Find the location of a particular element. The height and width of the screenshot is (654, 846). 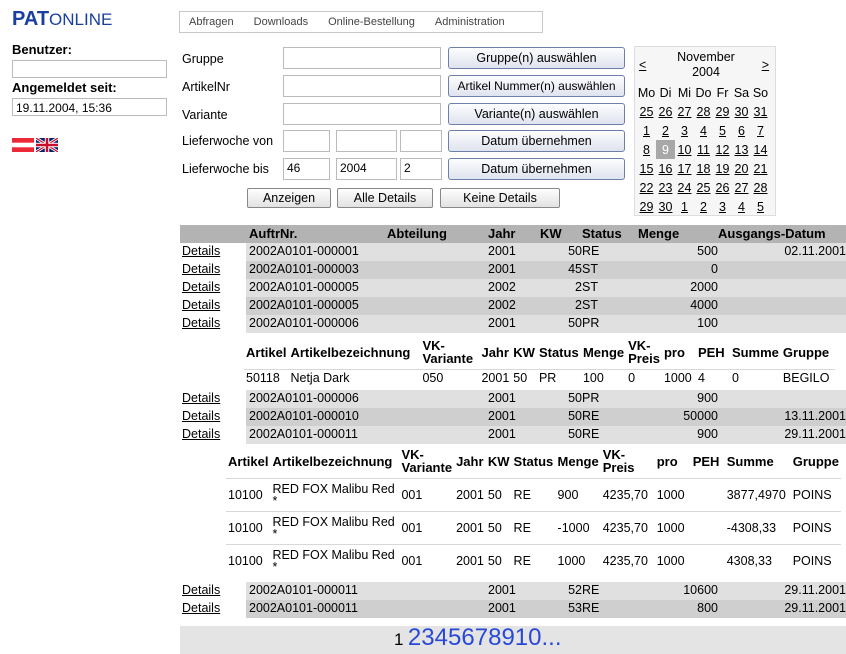

detail-column-header: pro is located at coordinates (667, 461).